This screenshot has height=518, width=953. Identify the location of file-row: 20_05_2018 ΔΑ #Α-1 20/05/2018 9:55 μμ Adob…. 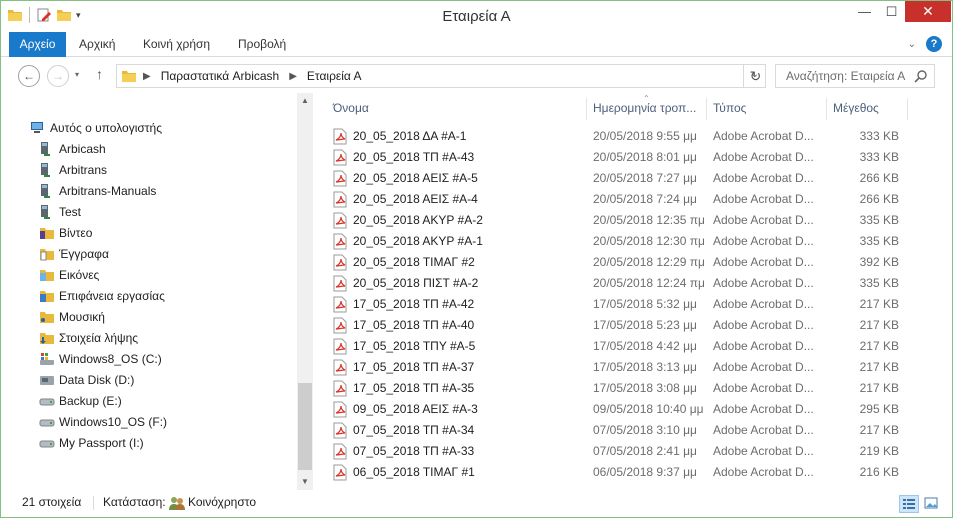
(619, 136).